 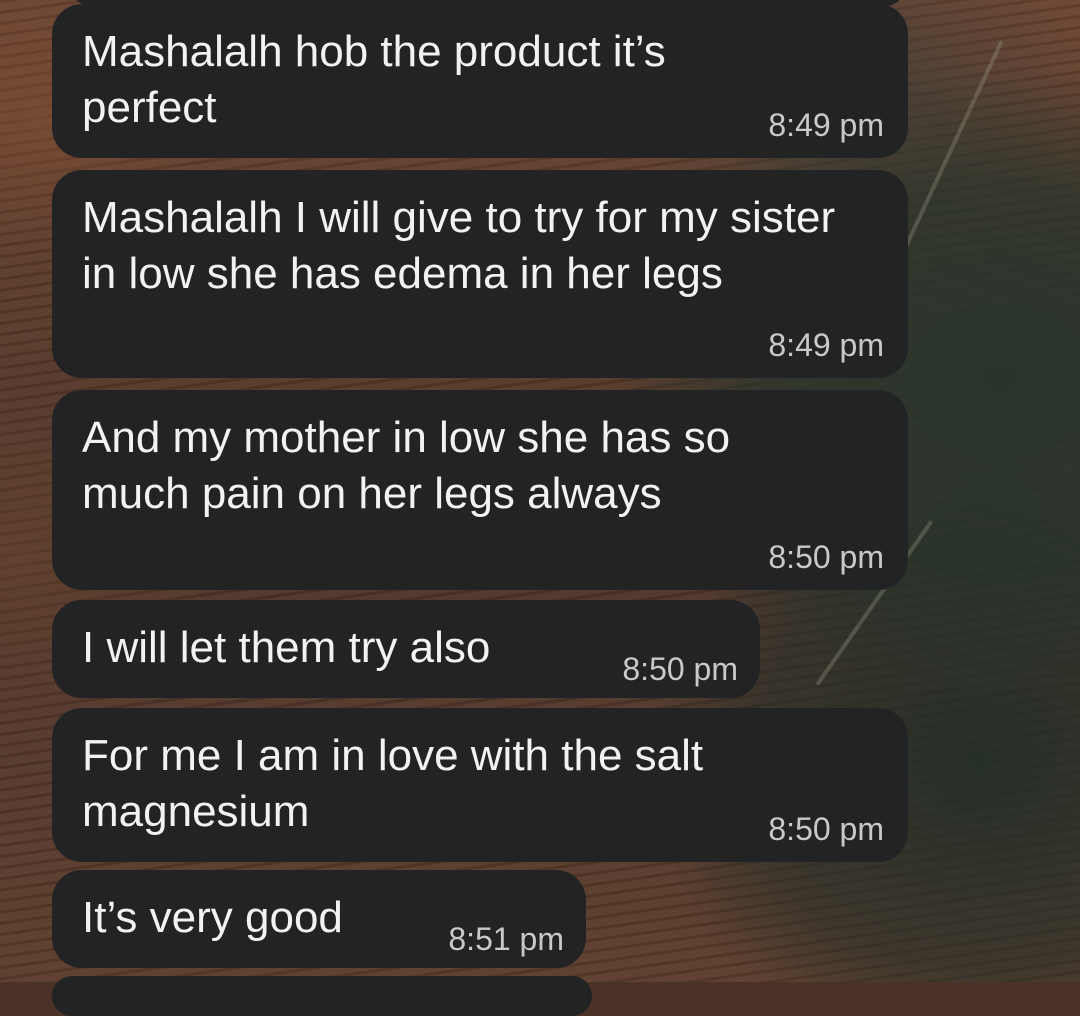 I want to click on message-bubble: It’s very good 8:51 pm, so click(x=319, y=919).